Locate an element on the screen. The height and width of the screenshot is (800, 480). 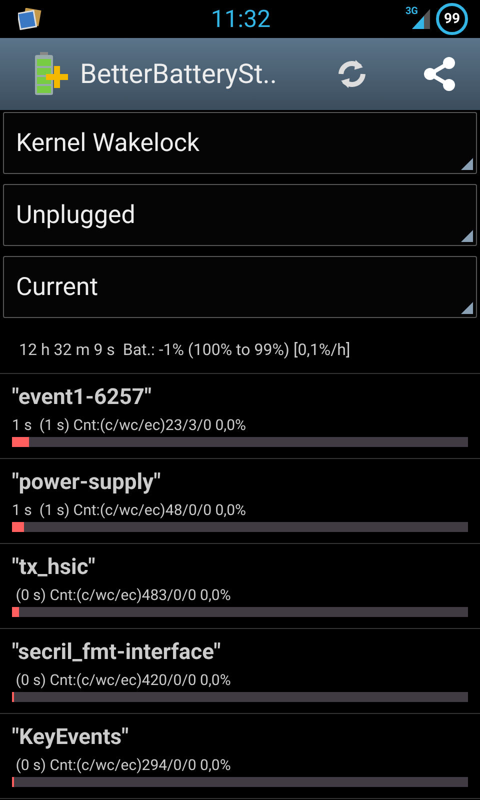
network-type: 3G is located at coordinates (411, 11).